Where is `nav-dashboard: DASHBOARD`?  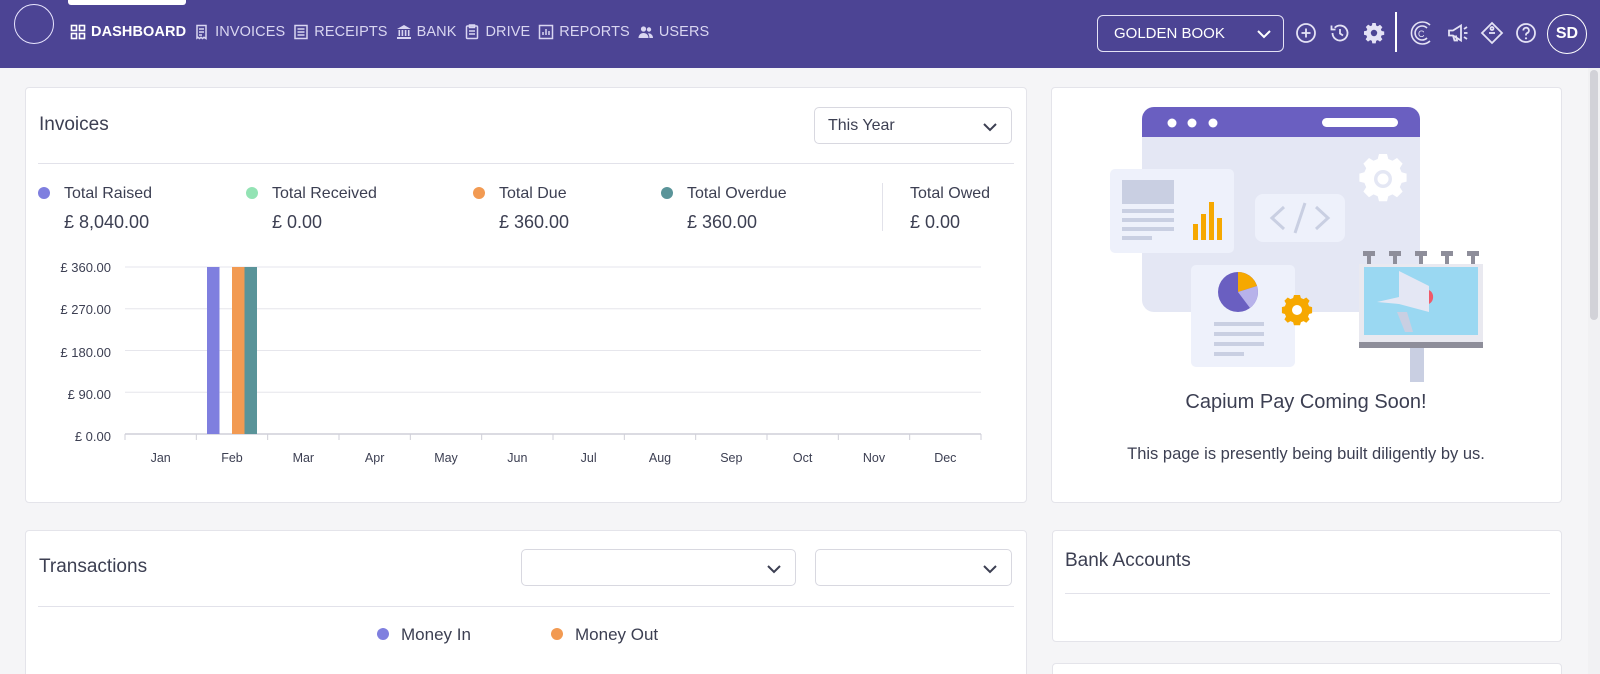 nav-dashboard: DASHBOARD is located at coordinates (128, 32).